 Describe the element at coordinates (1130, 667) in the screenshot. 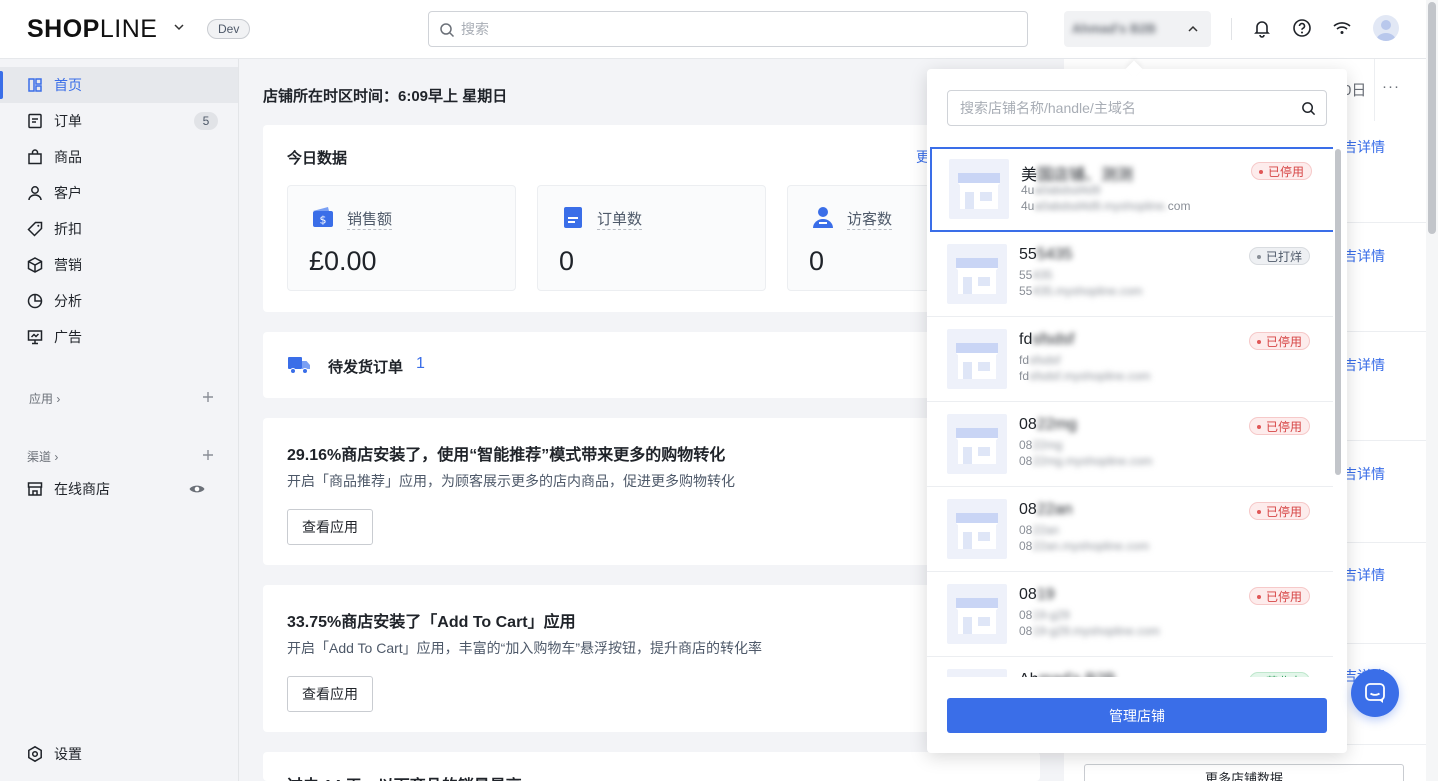

I see `store-row: Ahmad's B2B 营业中` at that location.